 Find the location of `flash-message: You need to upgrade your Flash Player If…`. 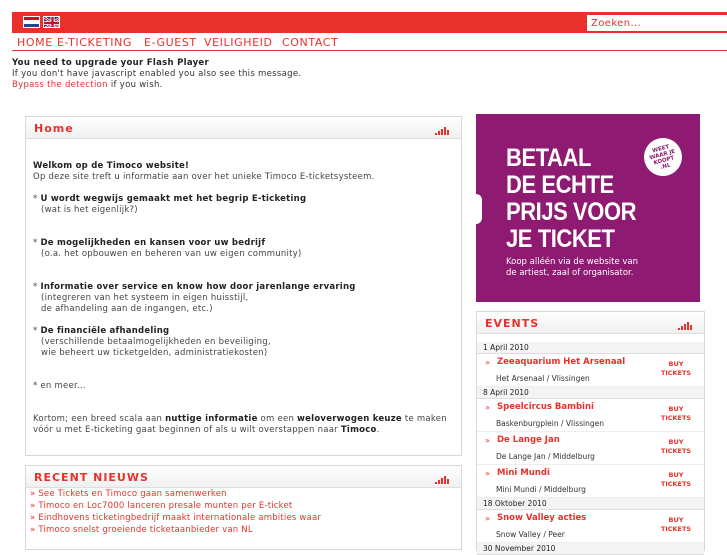

flash-message: You need to upgrade your Flash Player If… is located at coordinates (156, 74).